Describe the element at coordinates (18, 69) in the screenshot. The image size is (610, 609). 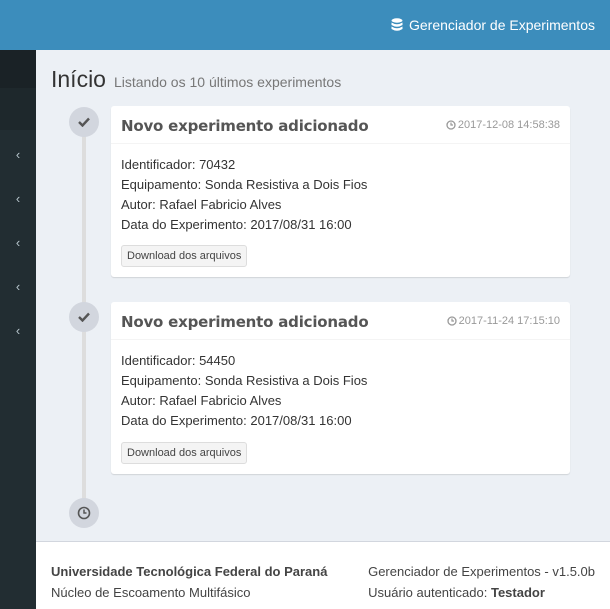
I see `sidebar-user-panel` at that location.